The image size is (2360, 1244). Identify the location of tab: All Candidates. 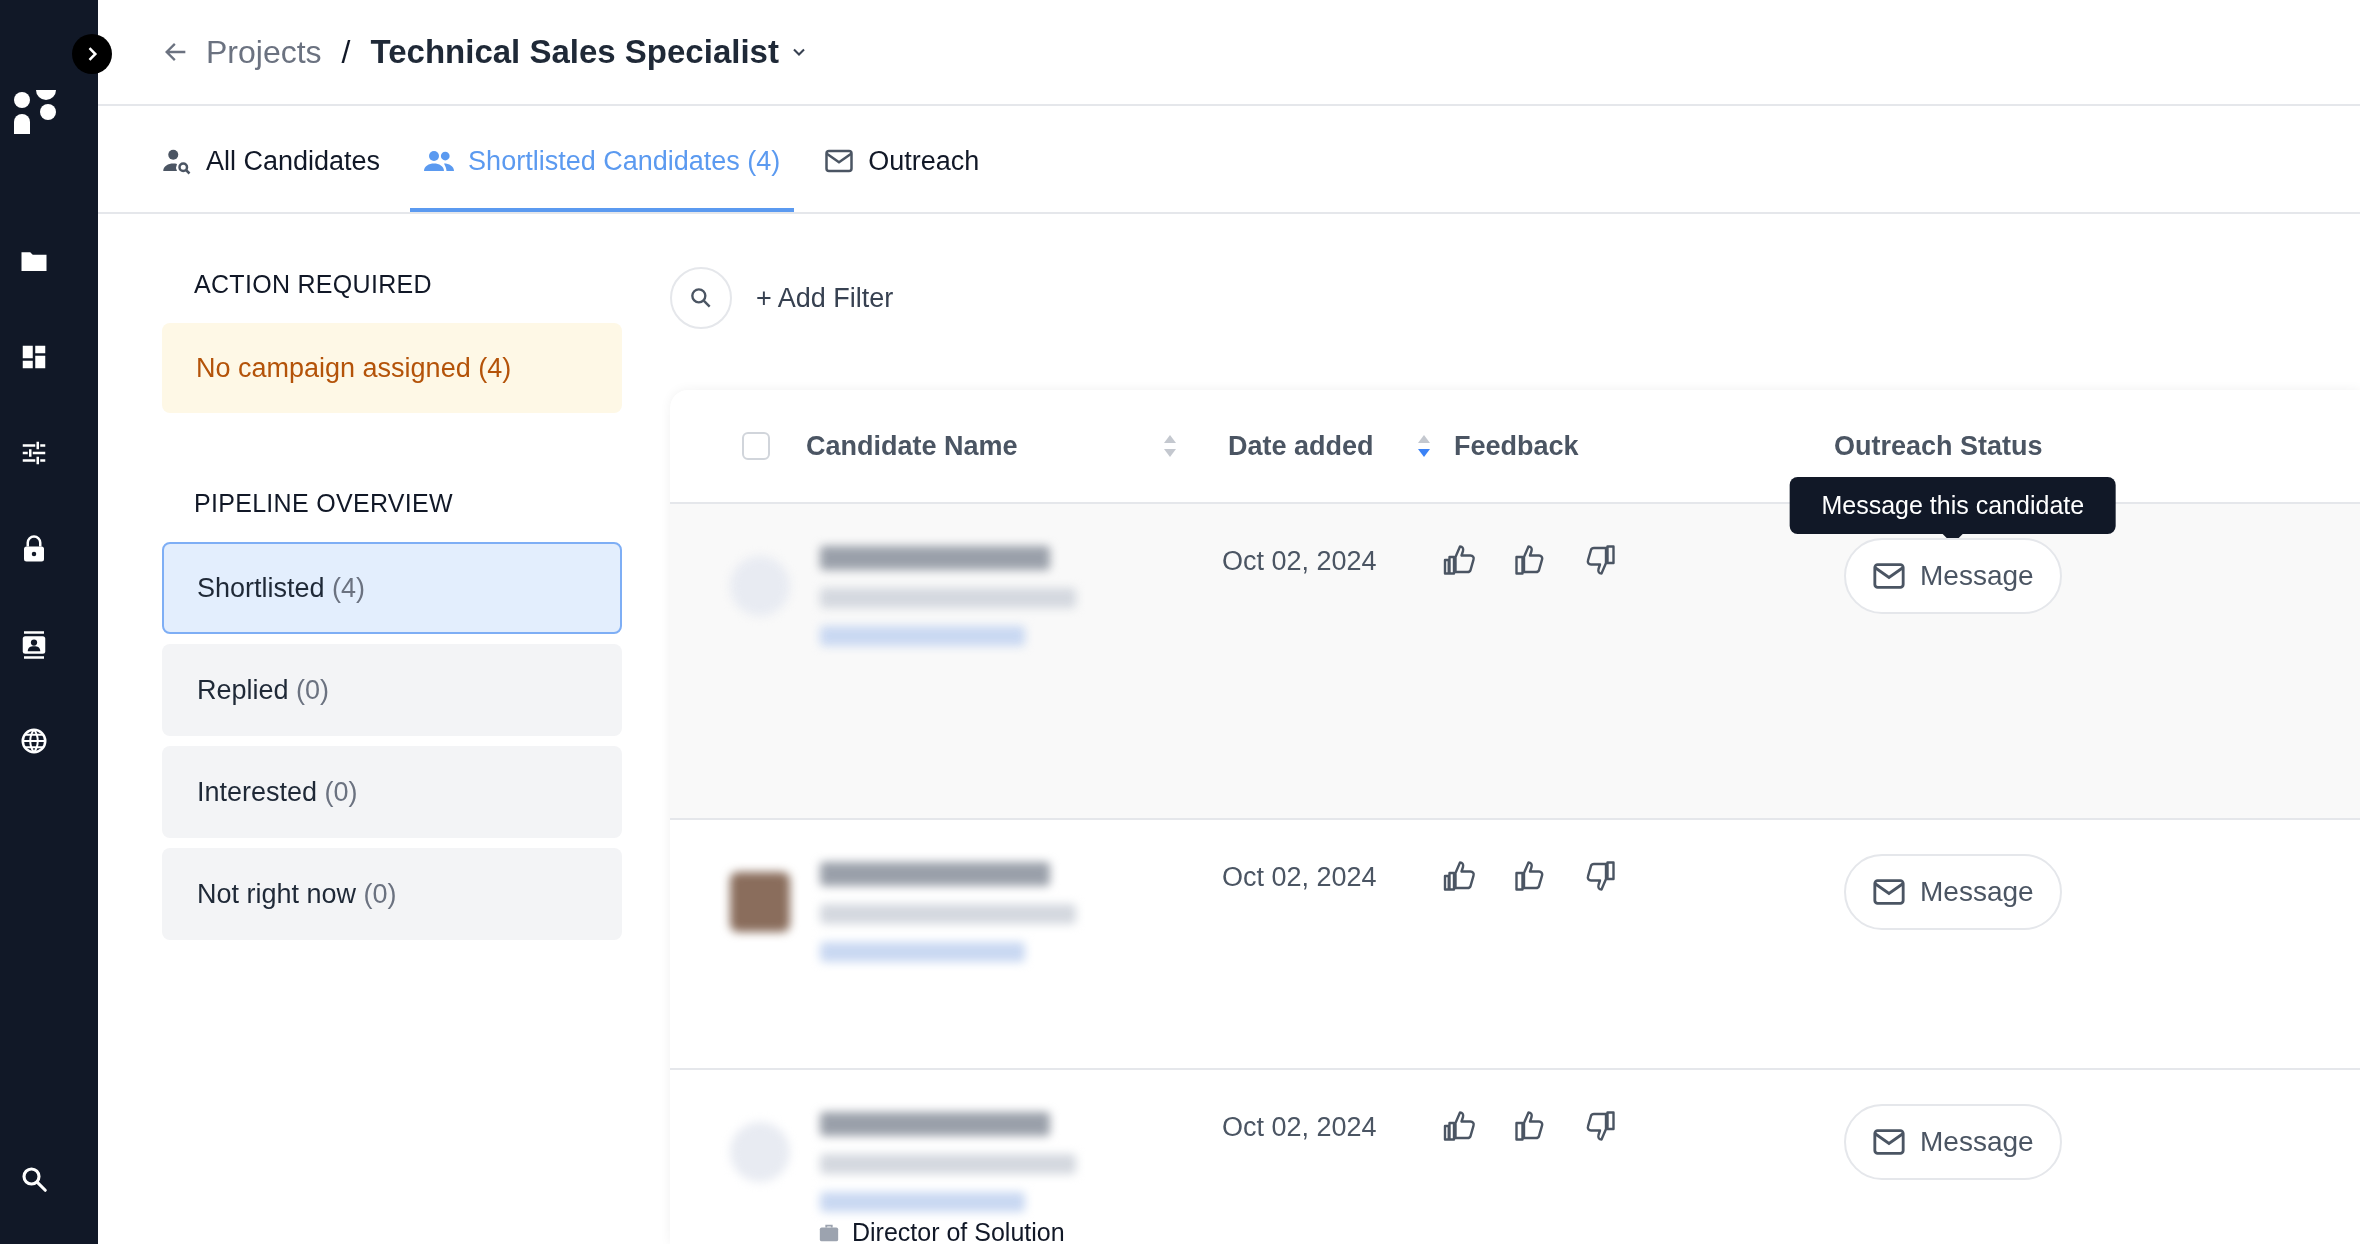
(271, 159).